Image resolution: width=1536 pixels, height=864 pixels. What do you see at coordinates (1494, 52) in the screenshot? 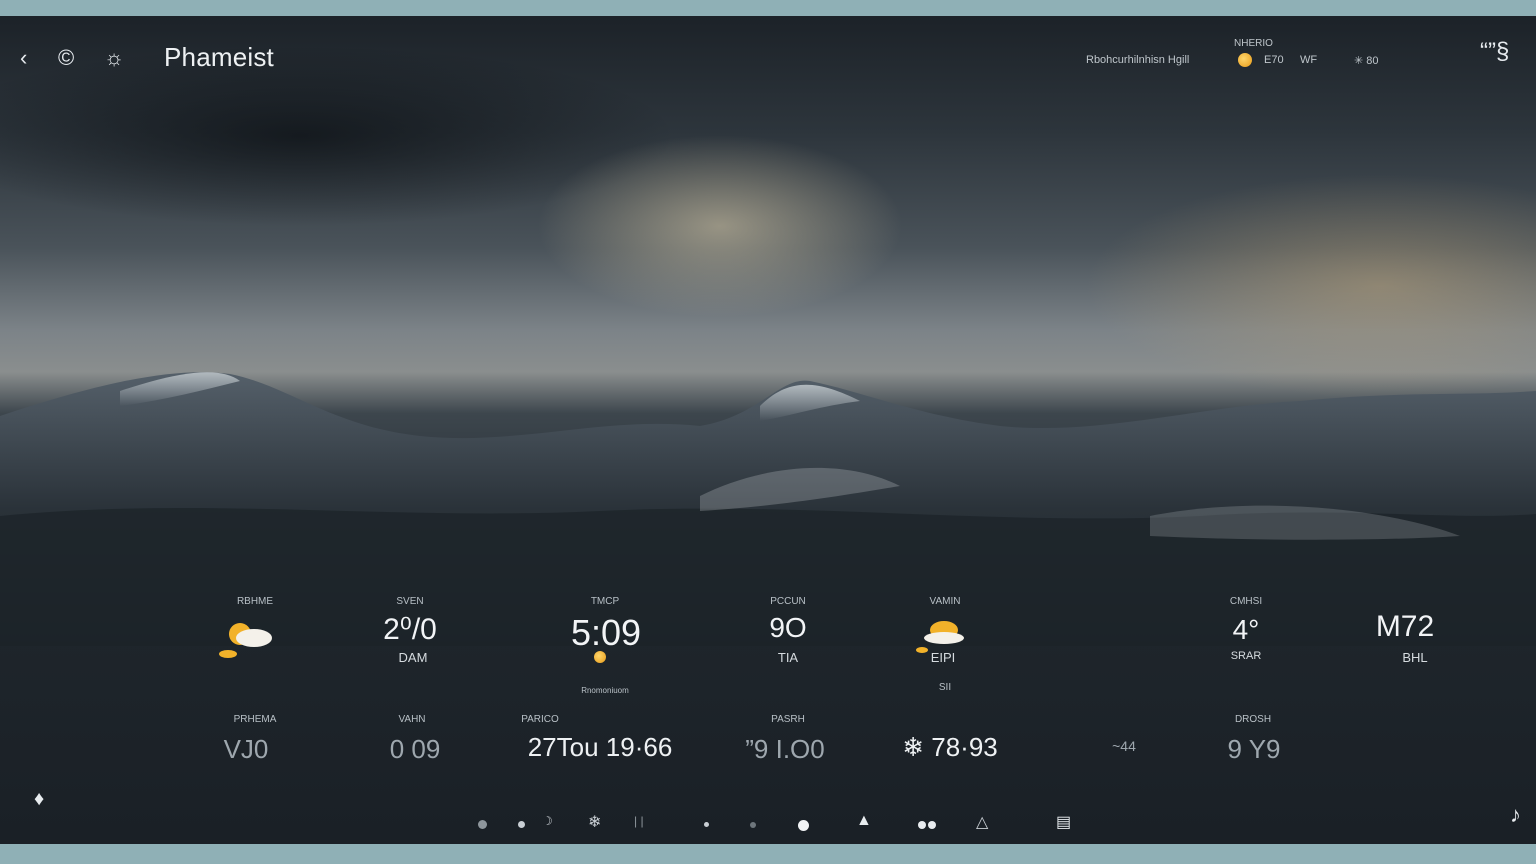
I see `settings-glyph-icon: “”§` at bounding box center [1494, 52].